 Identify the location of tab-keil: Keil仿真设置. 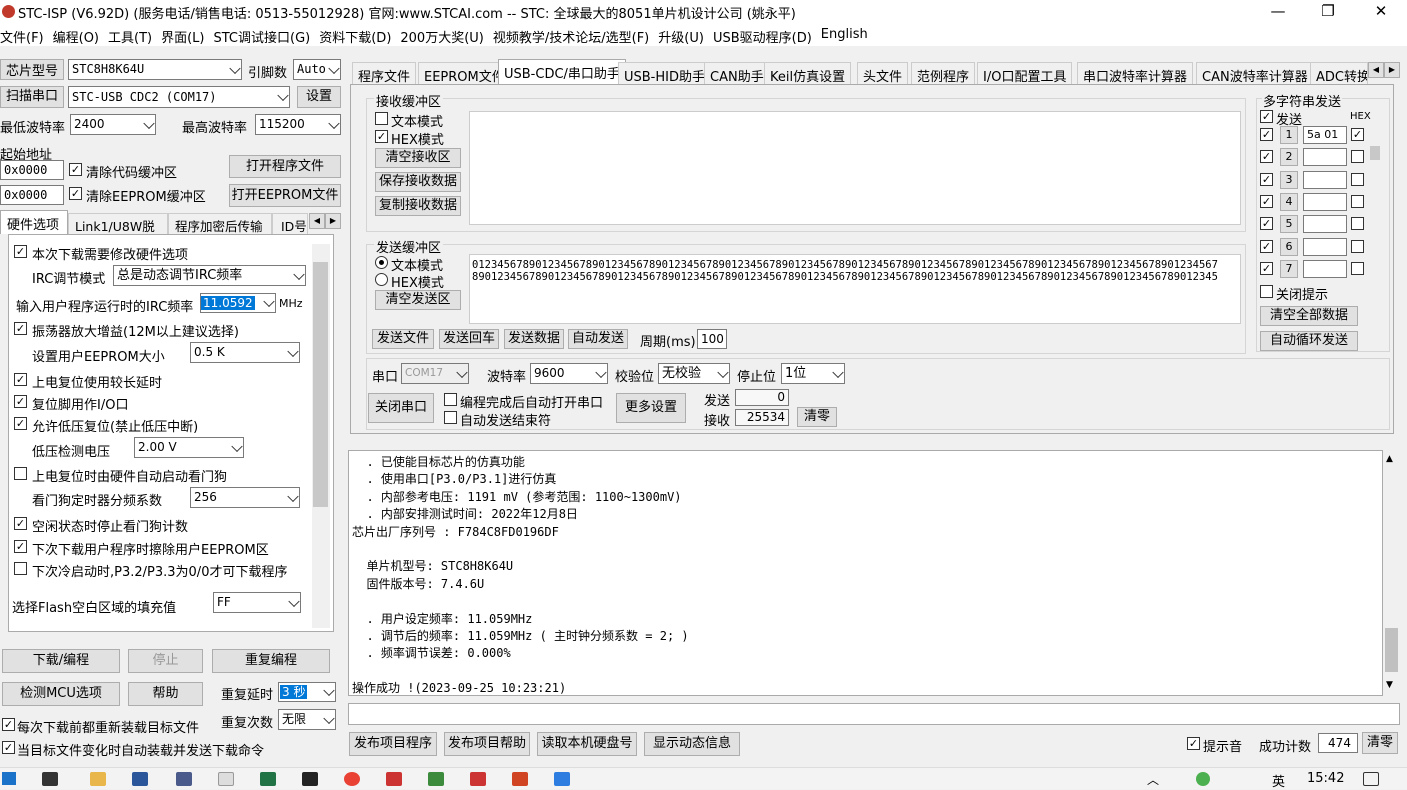
(808, 73).